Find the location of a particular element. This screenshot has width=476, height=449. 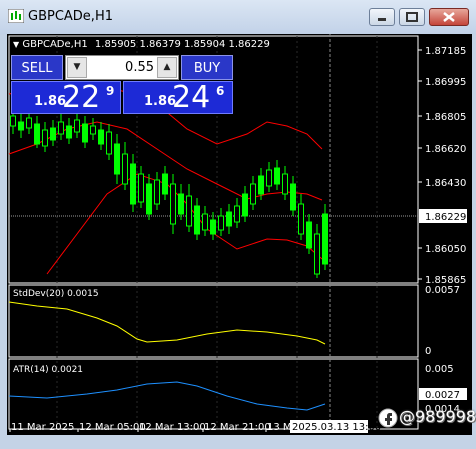

ask-price-box: 1.86 24 6 is located at coordinates (178, 97).